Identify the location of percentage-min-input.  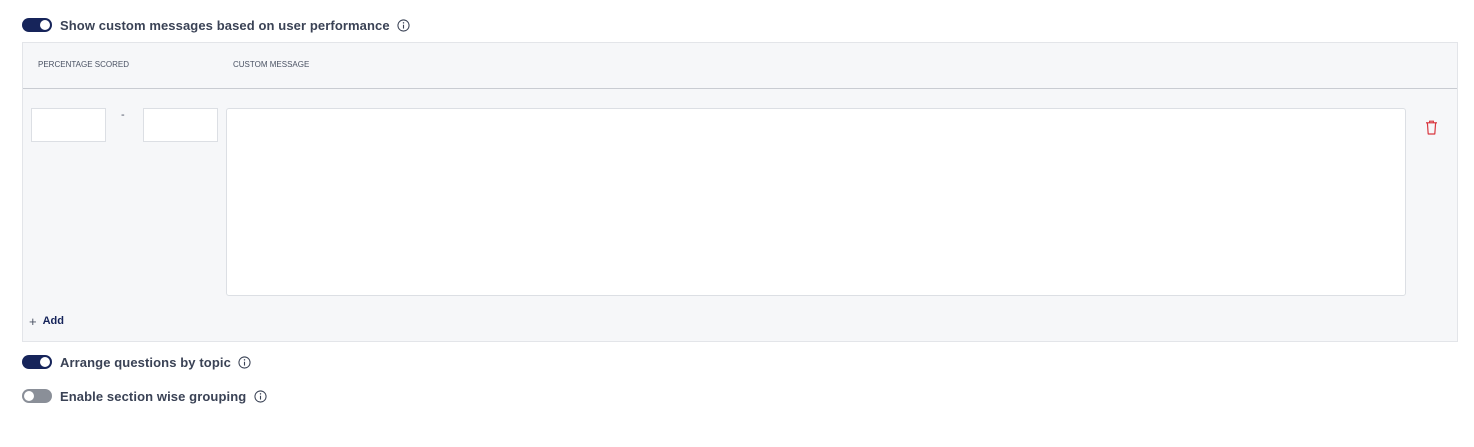
(68, 125).